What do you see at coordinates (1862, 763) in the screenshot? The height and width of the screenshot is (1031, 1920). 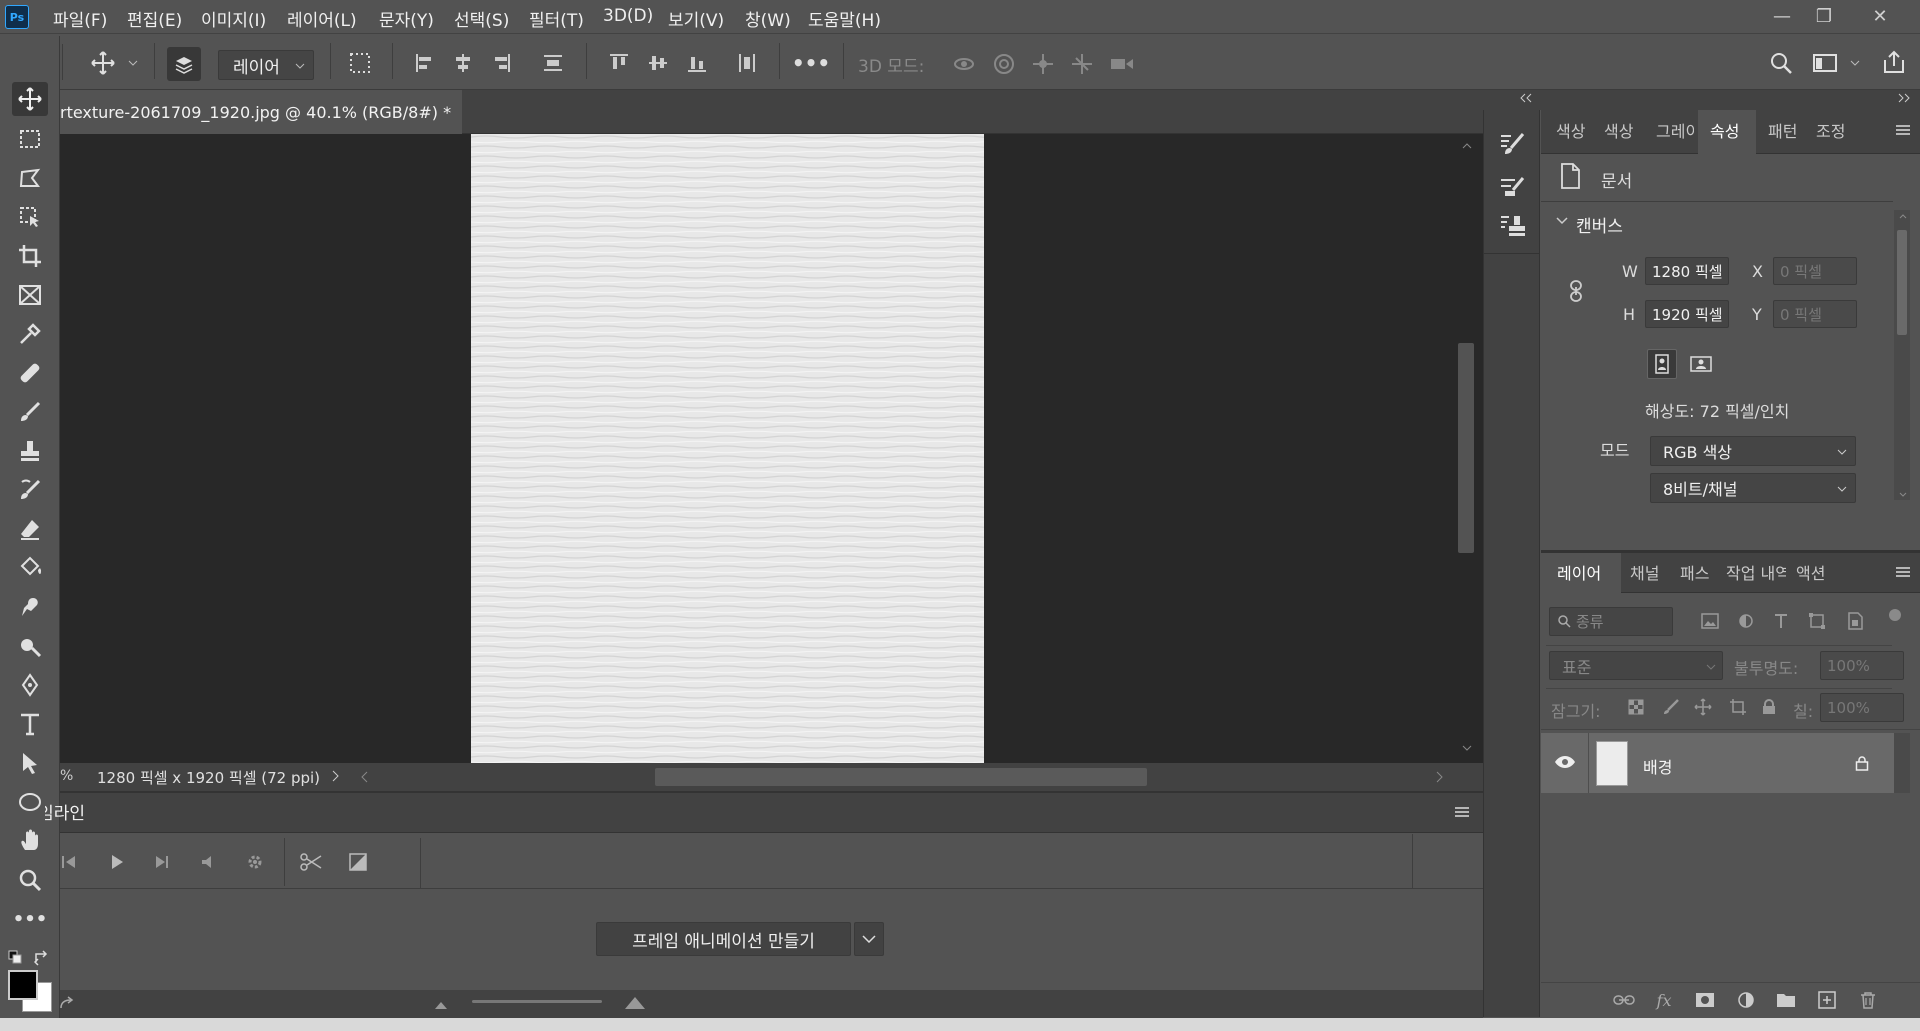 I see `lock-icon` at bounding box center [1862, 763].